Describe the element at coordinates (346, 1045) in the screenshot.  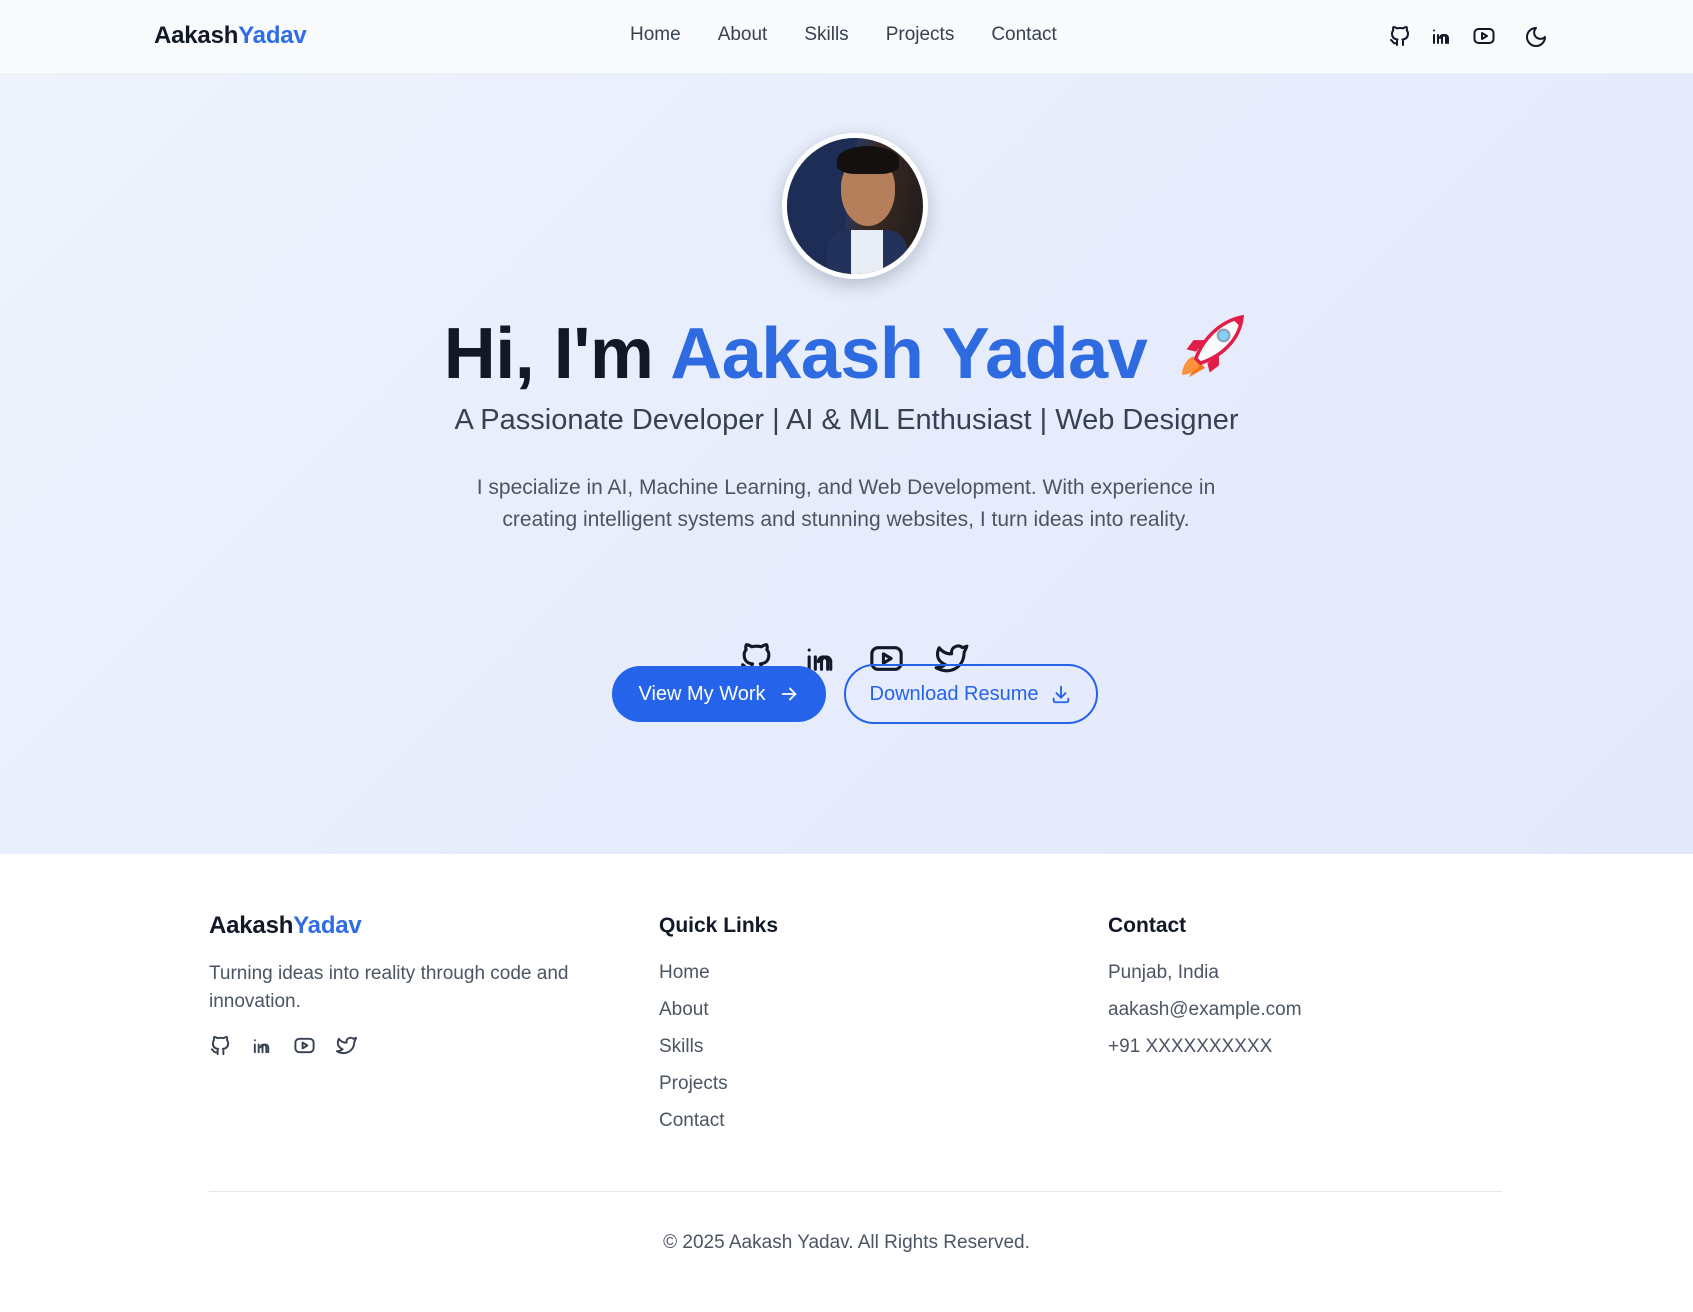
I see `twitter-icon` at that location.